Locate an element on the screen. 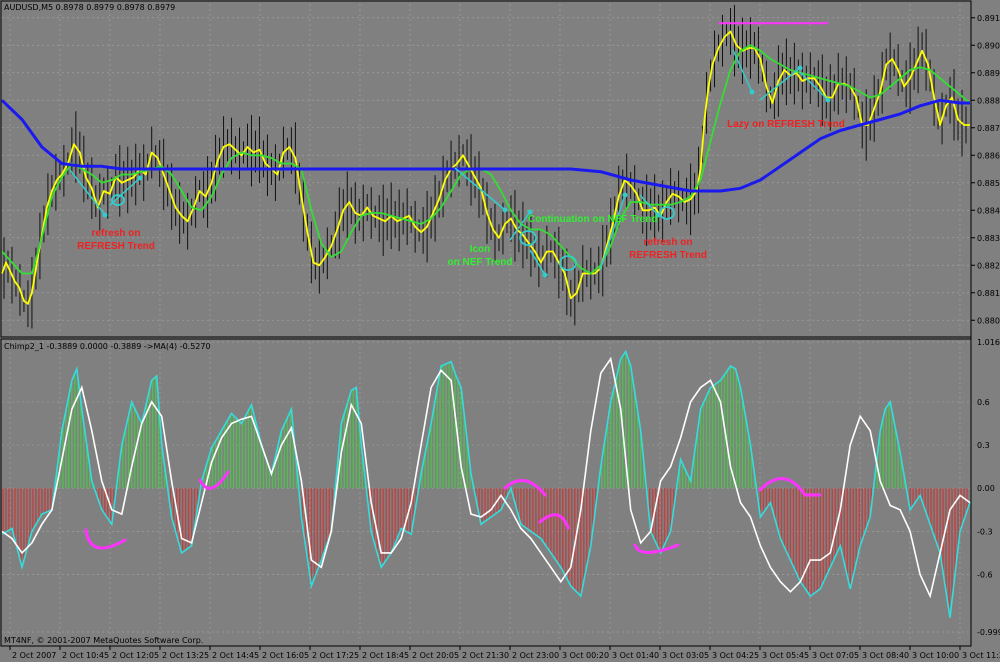 The height and width of the screenshot is (662, 1000). x-tick-label: 2 Oct 21:30 is located at coordinates (485, 655).